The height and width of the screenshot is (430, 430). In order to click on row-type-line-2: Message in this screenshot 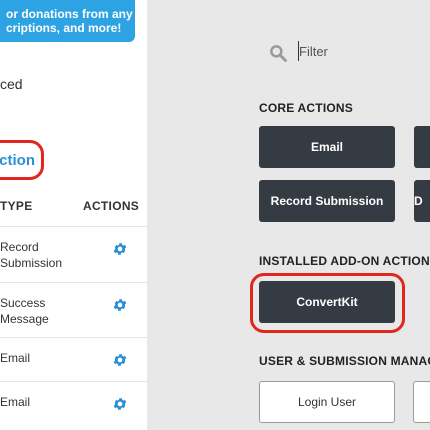, I will do `click(24, 319)`.